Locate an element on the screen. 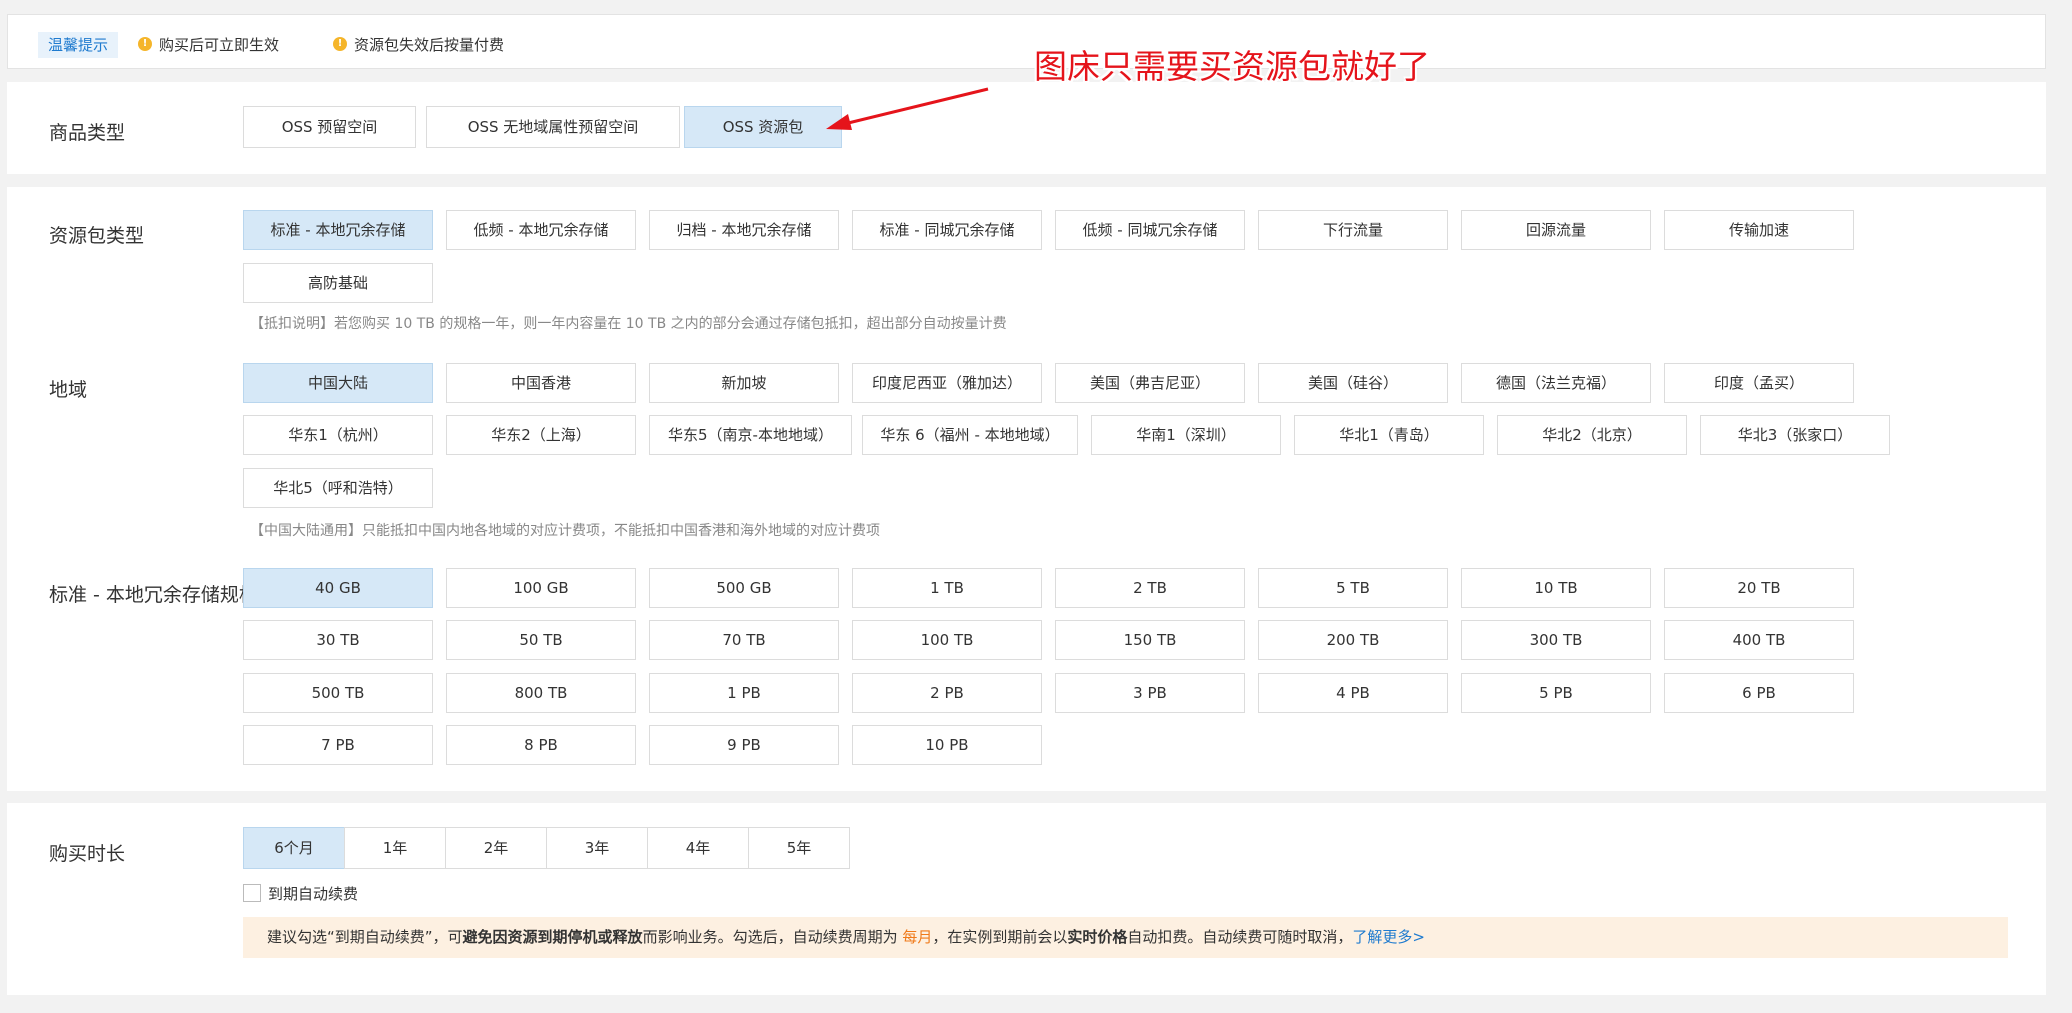 The width and height of the screenshot is (2072, 1013). spec-option-4: 2 TB is located at coordinates (1150, 588).